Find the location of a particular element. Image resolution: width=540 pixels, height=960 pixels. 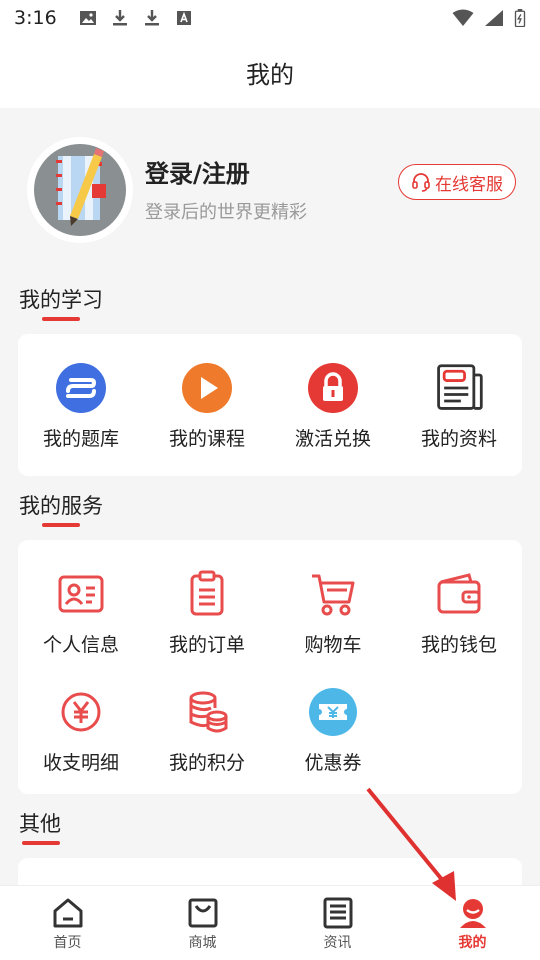

avatar is located at coordinates (80, 190).